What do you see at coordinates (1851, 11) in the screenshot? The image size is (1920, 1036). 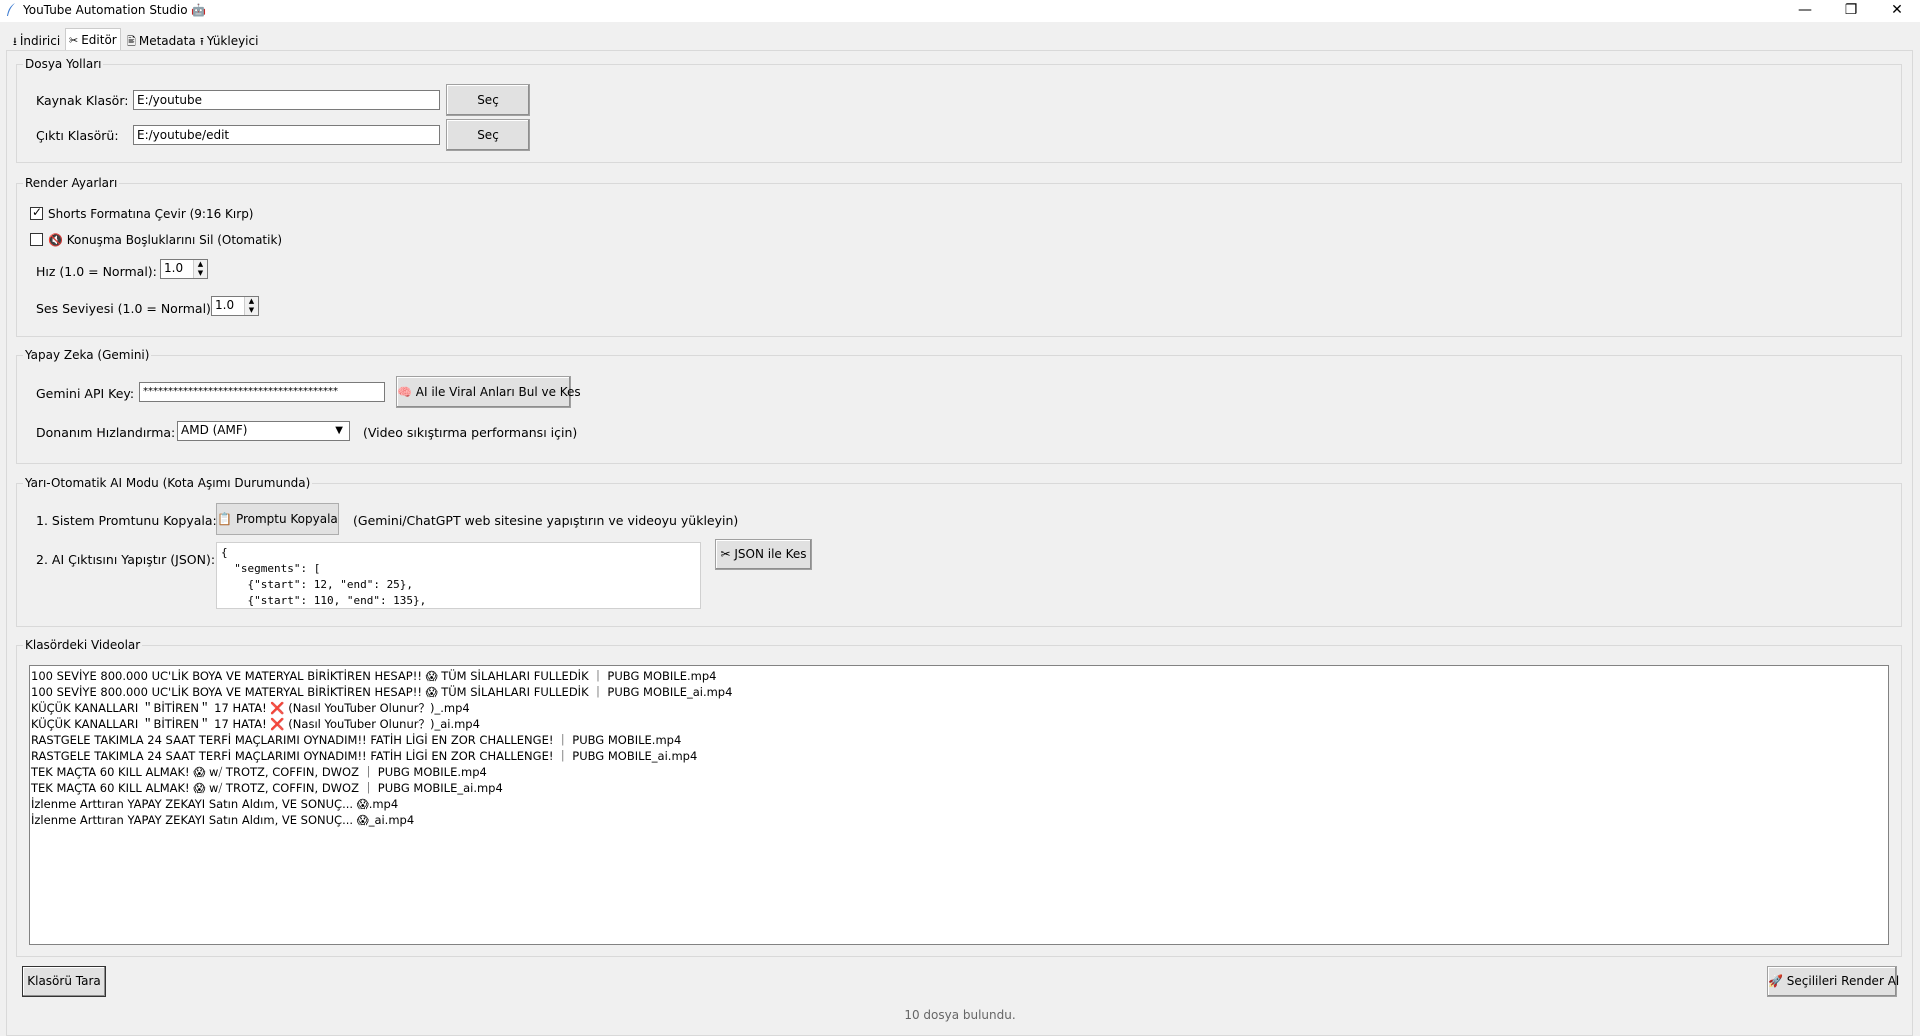 I see `maximize-button: ❐` at bounding box center [1851, 11].